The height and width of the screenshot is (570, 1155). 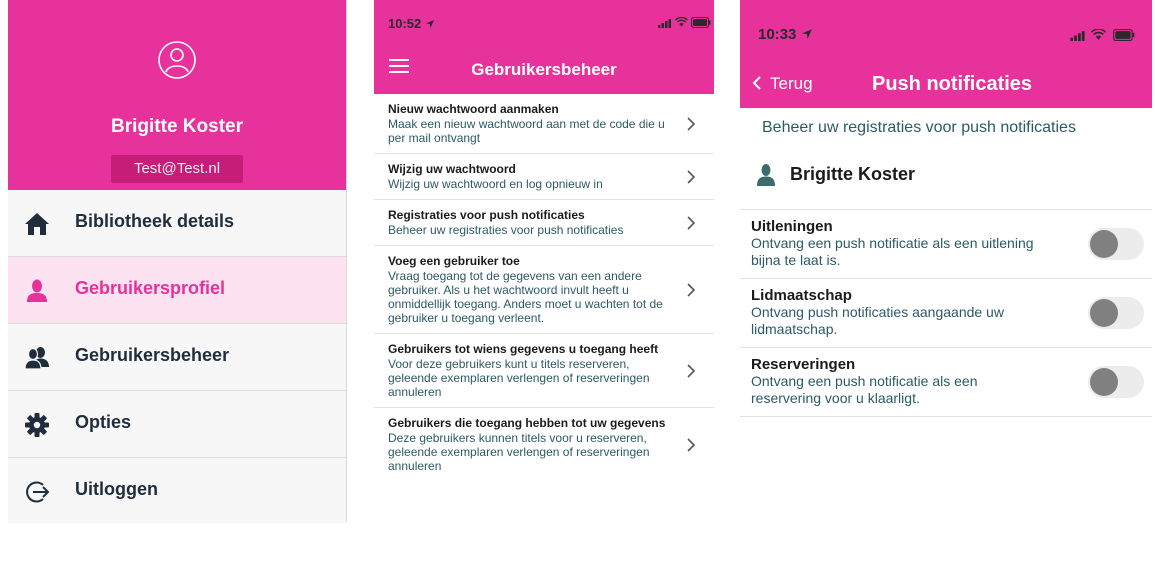 I want to click on status-bar: 10:33, so click(x=946, y=31).